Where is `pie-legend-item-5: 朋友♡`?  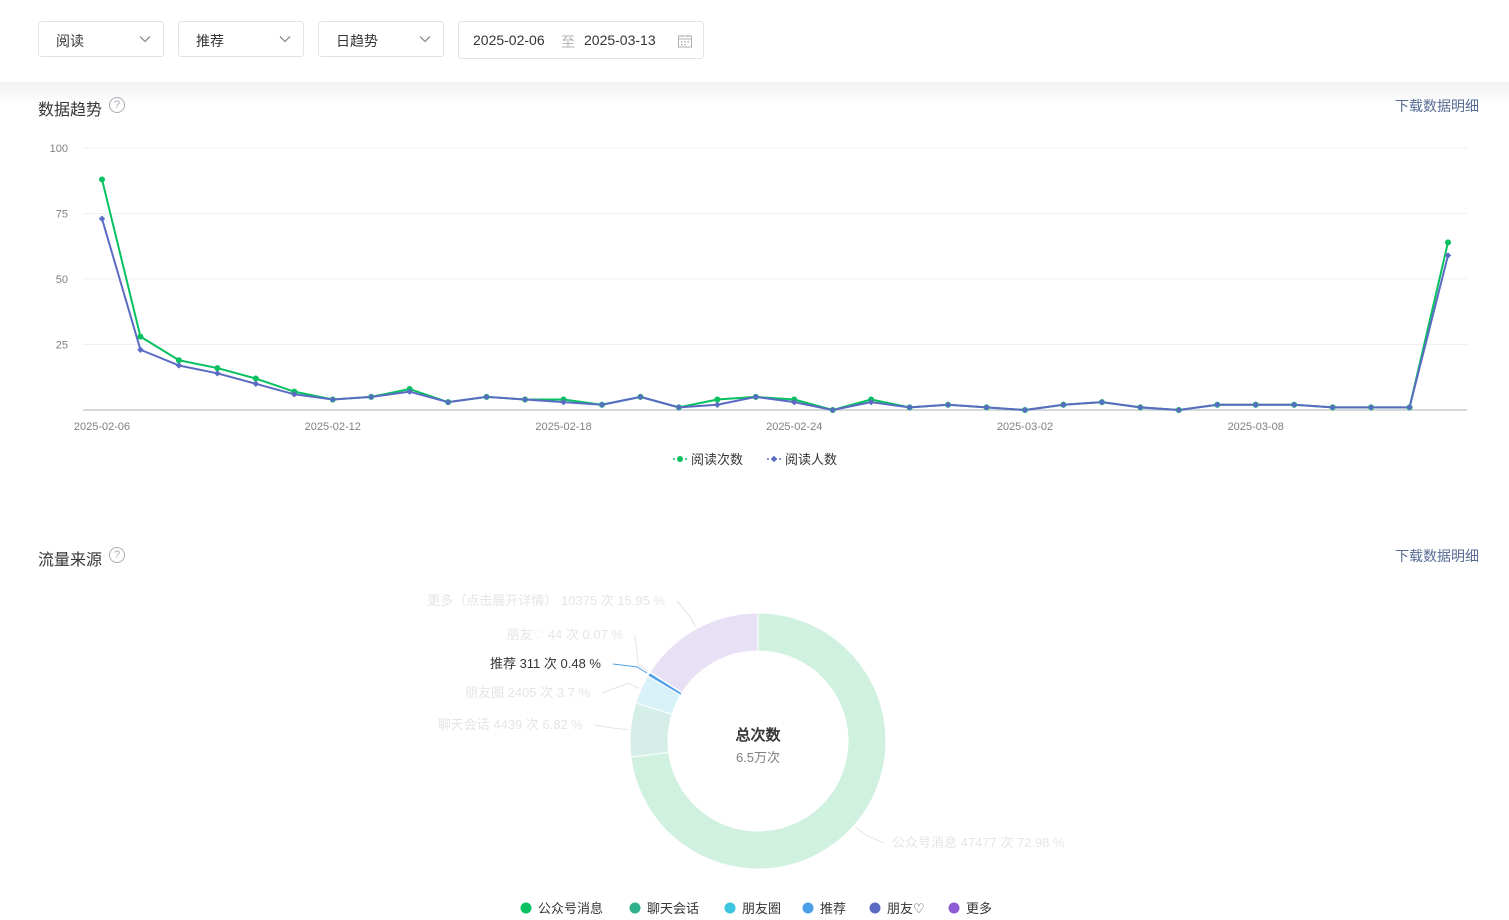
pie-legend-item-5: 朋友♡ is located at coordinates (897, 908).